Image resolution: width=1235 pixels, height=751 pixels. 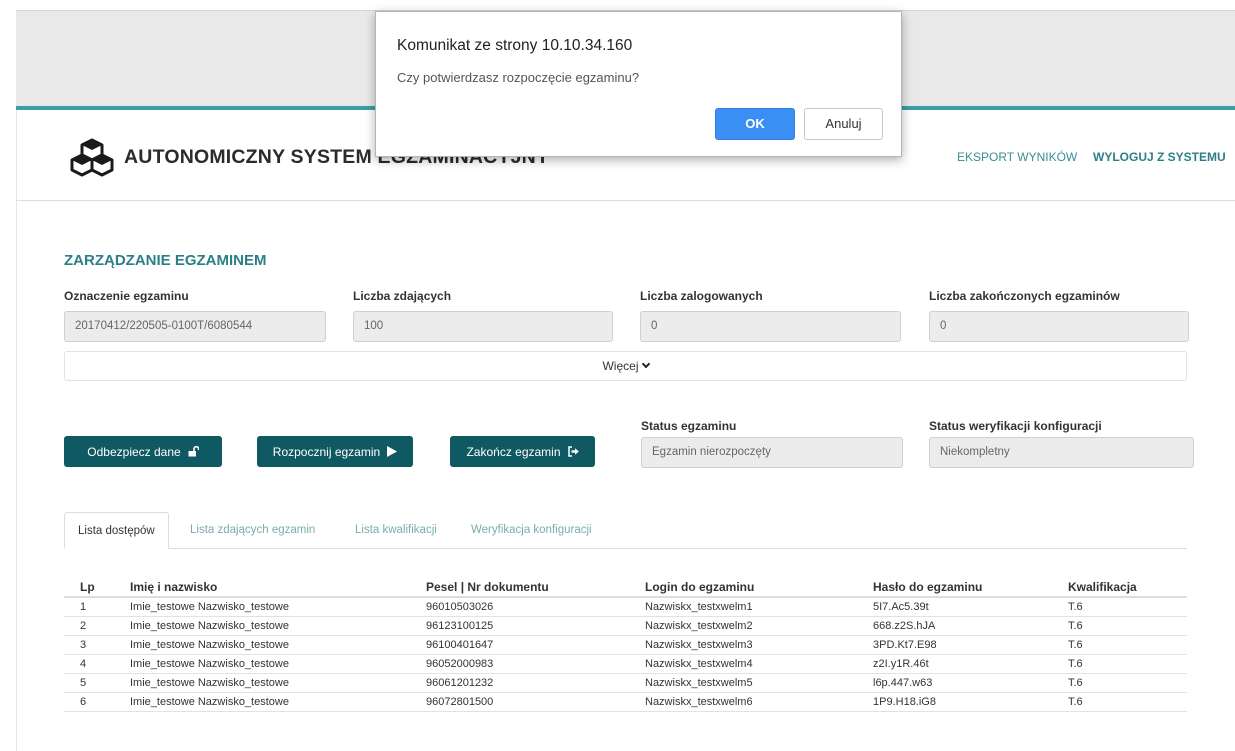 What do you see at coordinates (126, 296) in the screenshot?
I see `exam-id-label: Oznaczenie egzaminu` at bounding box center [126, 296].